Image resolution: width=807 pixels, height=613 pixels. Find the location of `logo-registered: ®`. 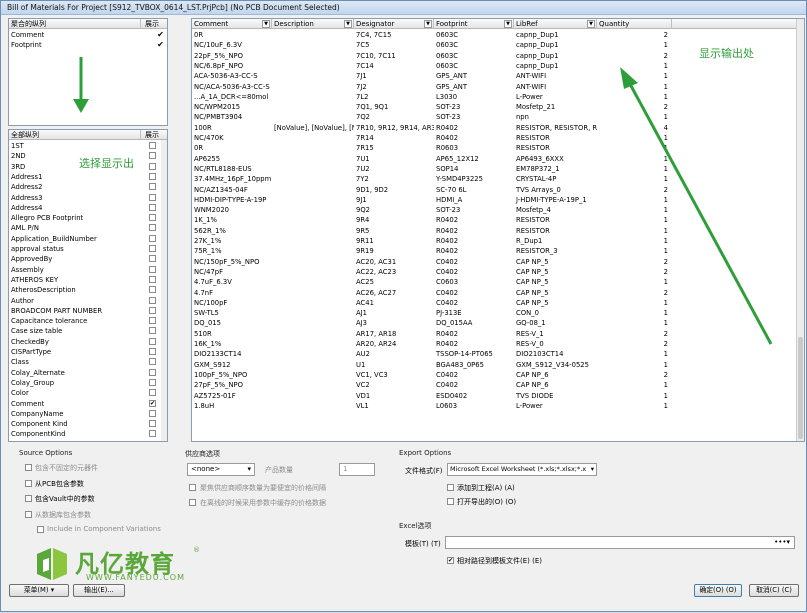

logo-registered: ® is located at coordinates (196, 550).